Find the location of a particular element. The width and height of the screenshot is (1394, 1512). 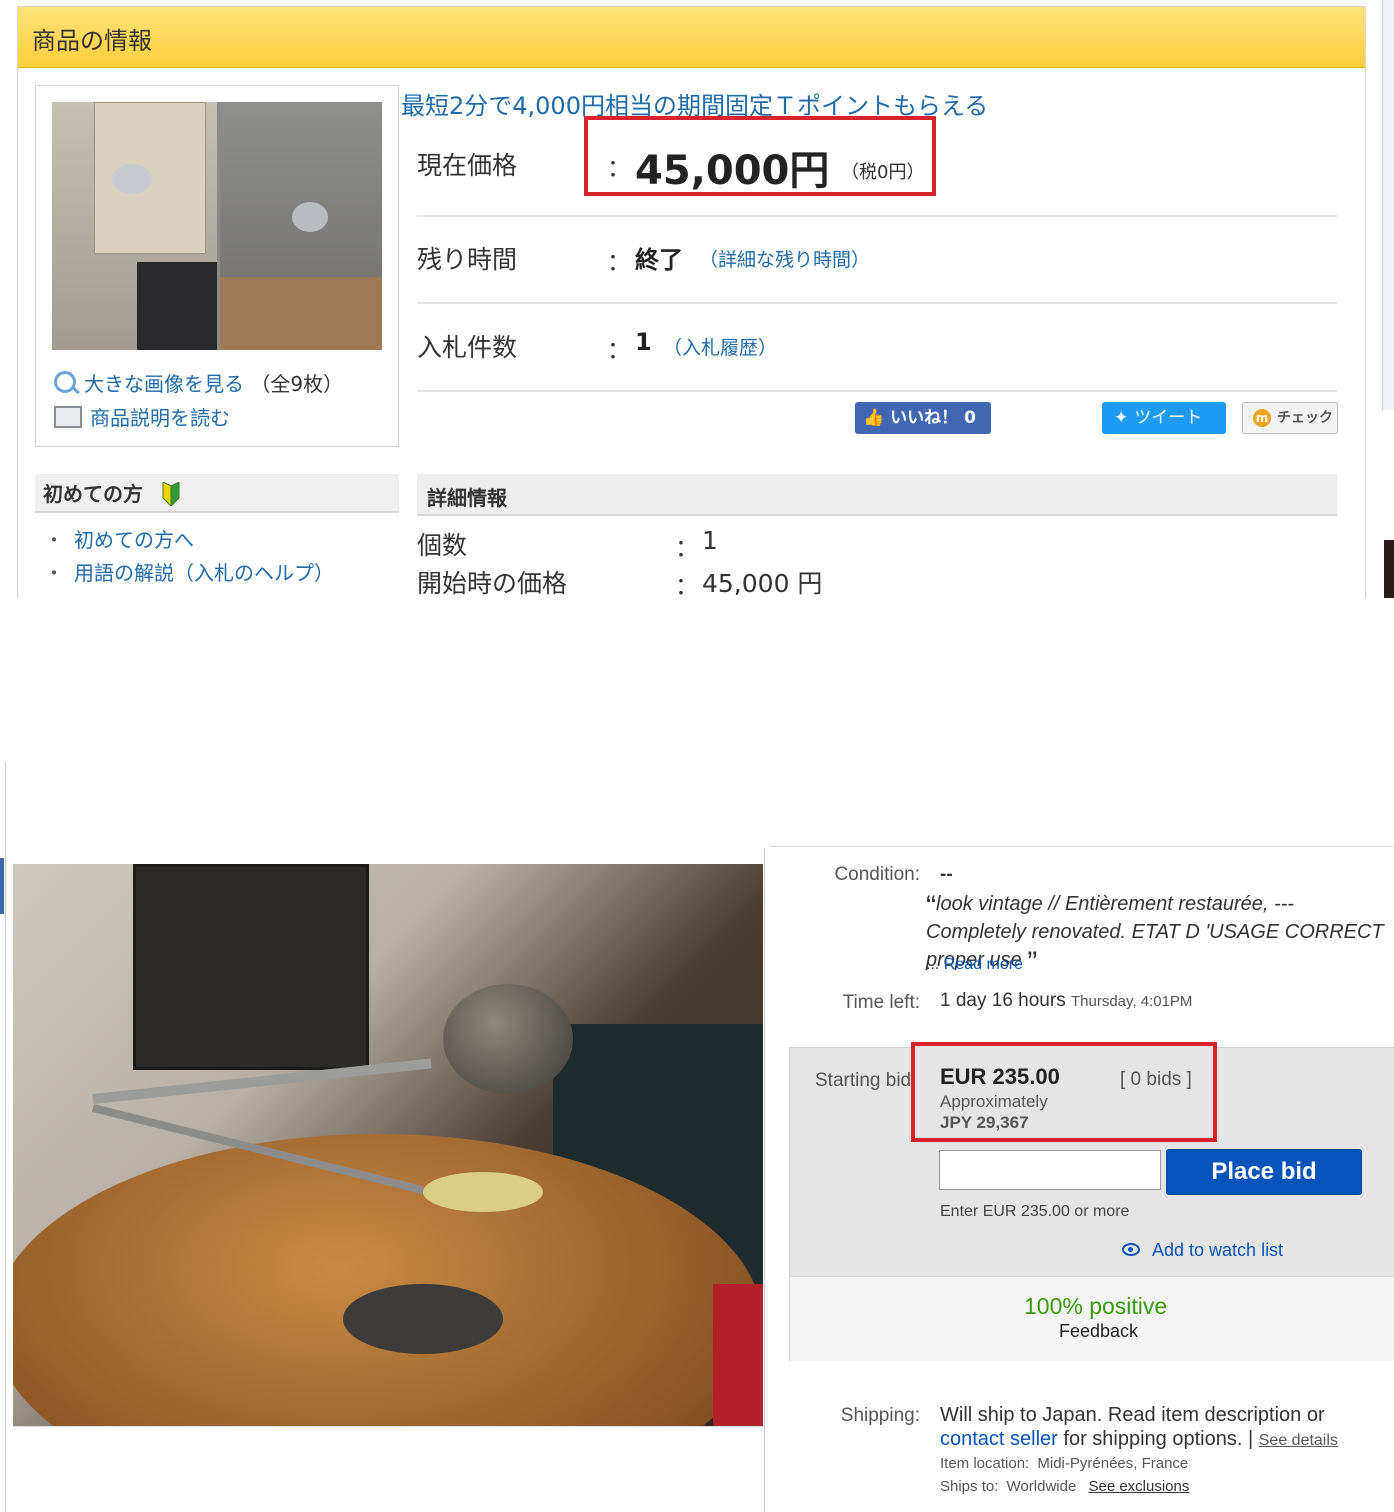

quantity-label: 個数 is located at coordinates (442, 545).